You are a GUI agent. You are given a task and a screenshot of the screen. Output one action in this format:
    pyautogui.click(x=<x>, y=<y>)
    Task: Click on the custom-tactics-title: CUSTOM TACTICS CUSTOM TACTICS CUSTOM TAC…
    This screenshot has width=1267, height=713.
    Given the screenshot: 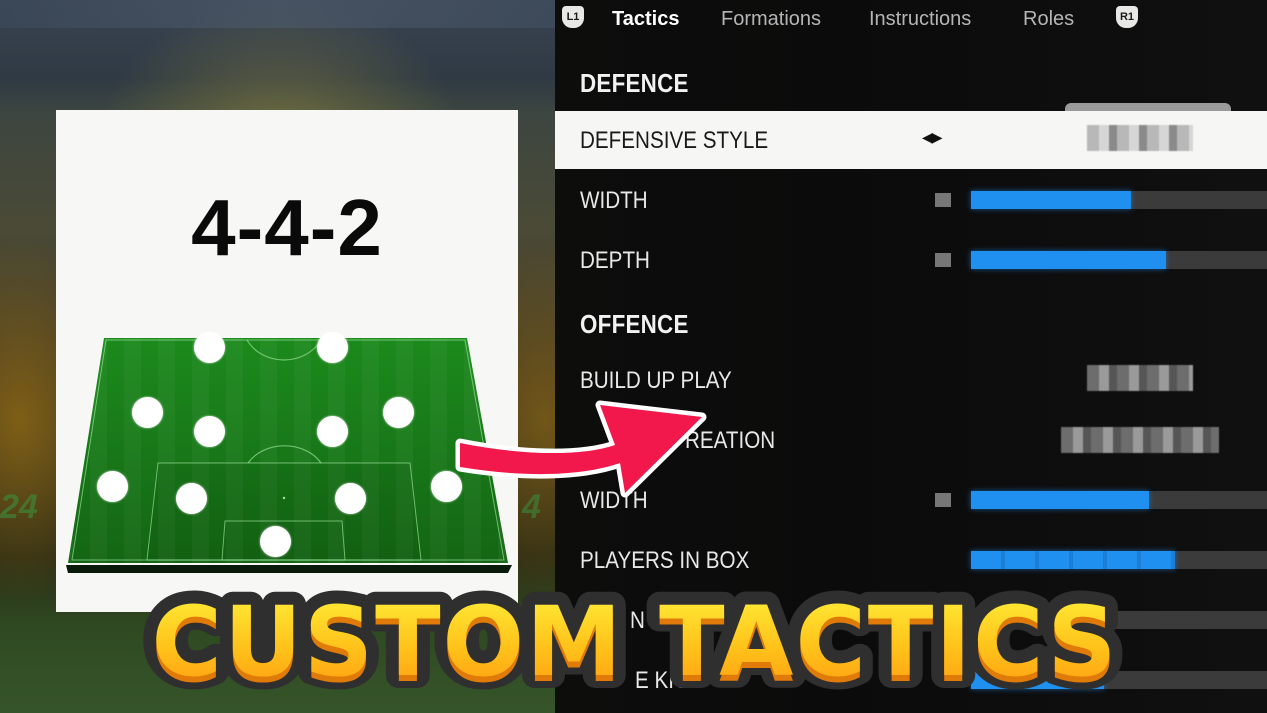 What is the action you would take?
    pyautogui.click(x=634, y=640)
    